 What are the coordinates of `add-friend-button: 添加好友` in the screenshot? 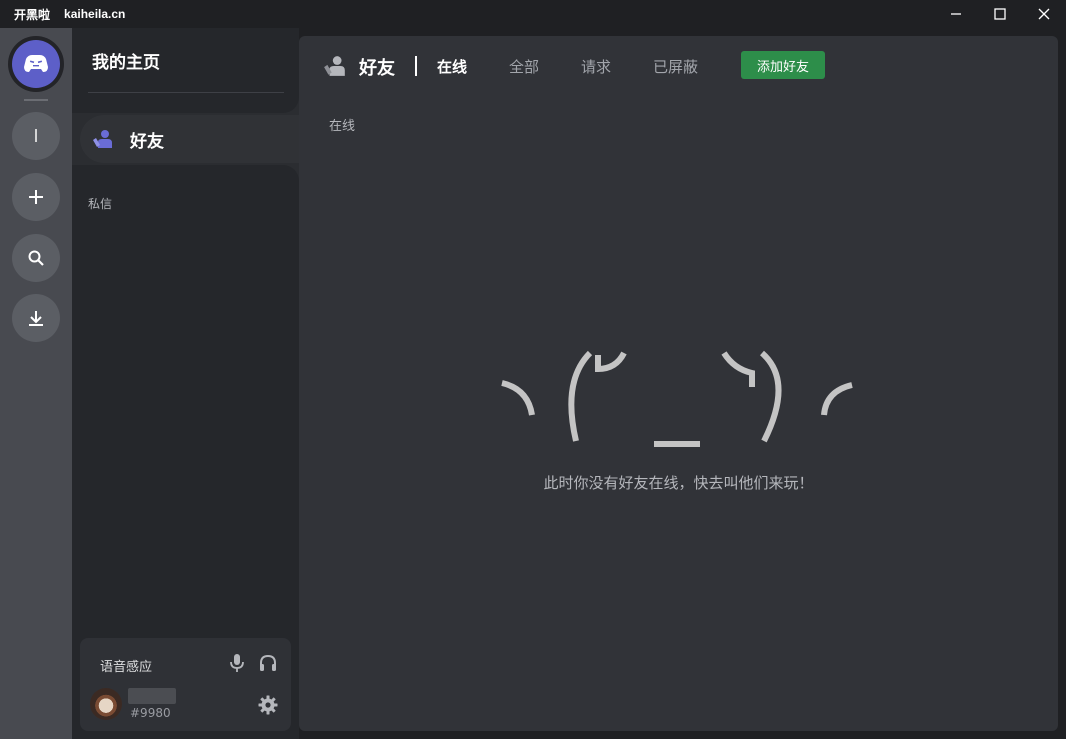 It's located at (783, 65).